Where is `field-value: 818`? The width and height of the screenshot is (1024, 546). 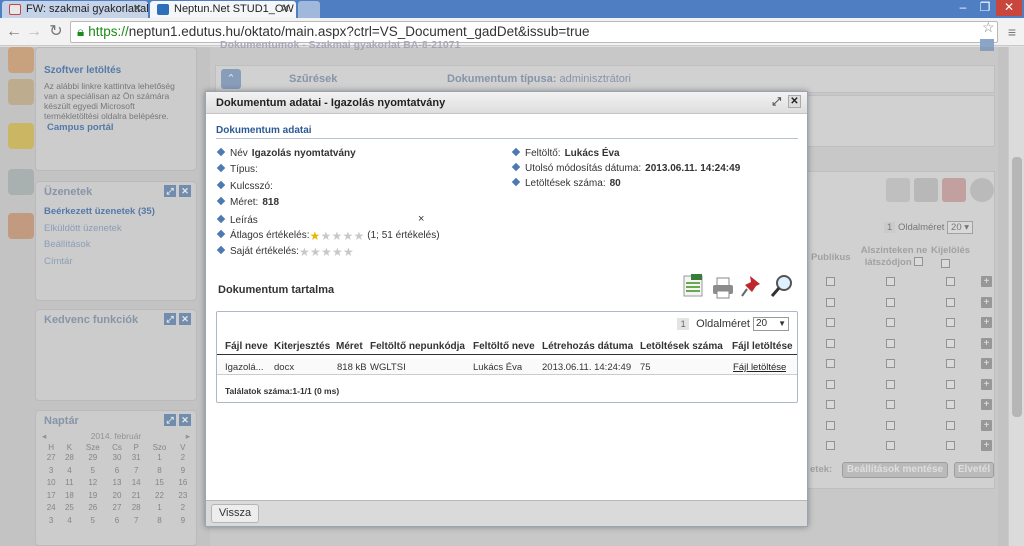
field-value: 818 is located at coordinates (271, 202).